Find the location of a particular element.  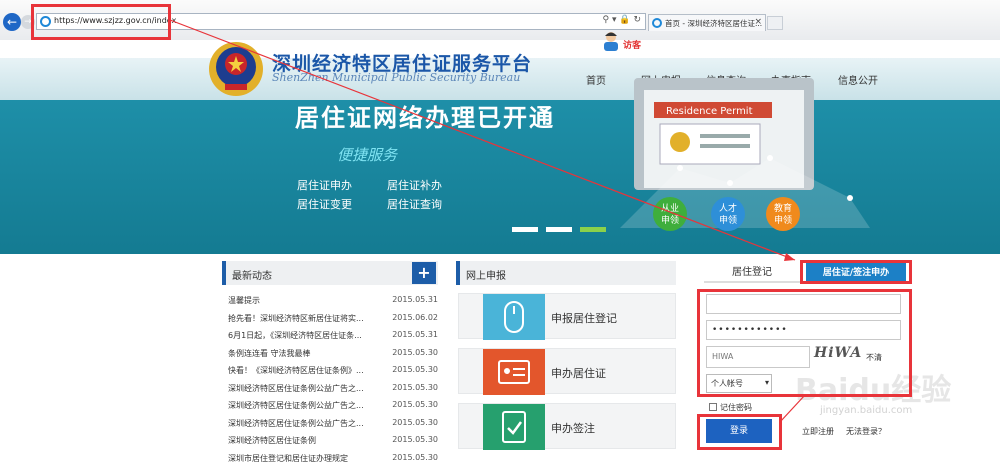

news-item-date: 2015.06.02 is located at coordinates (415, 317).